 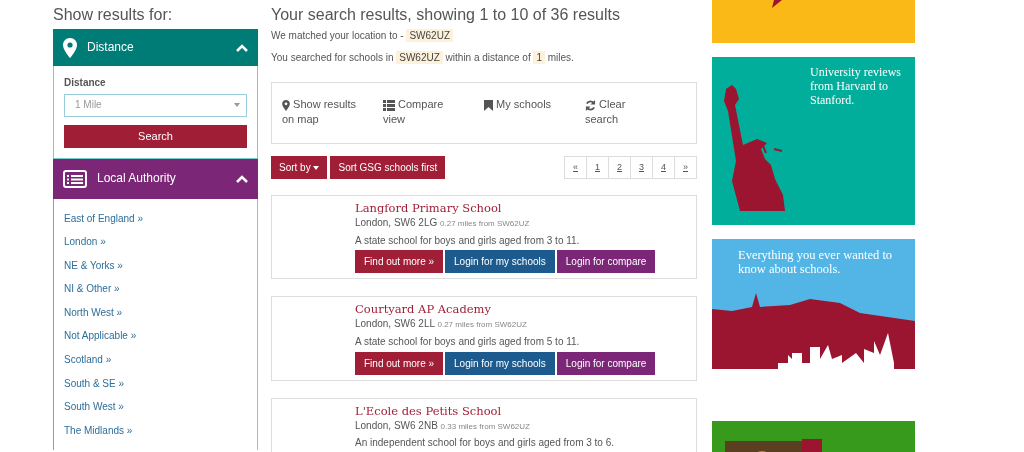 I want to click on authority-link: North West », so click(x=155, y=312).